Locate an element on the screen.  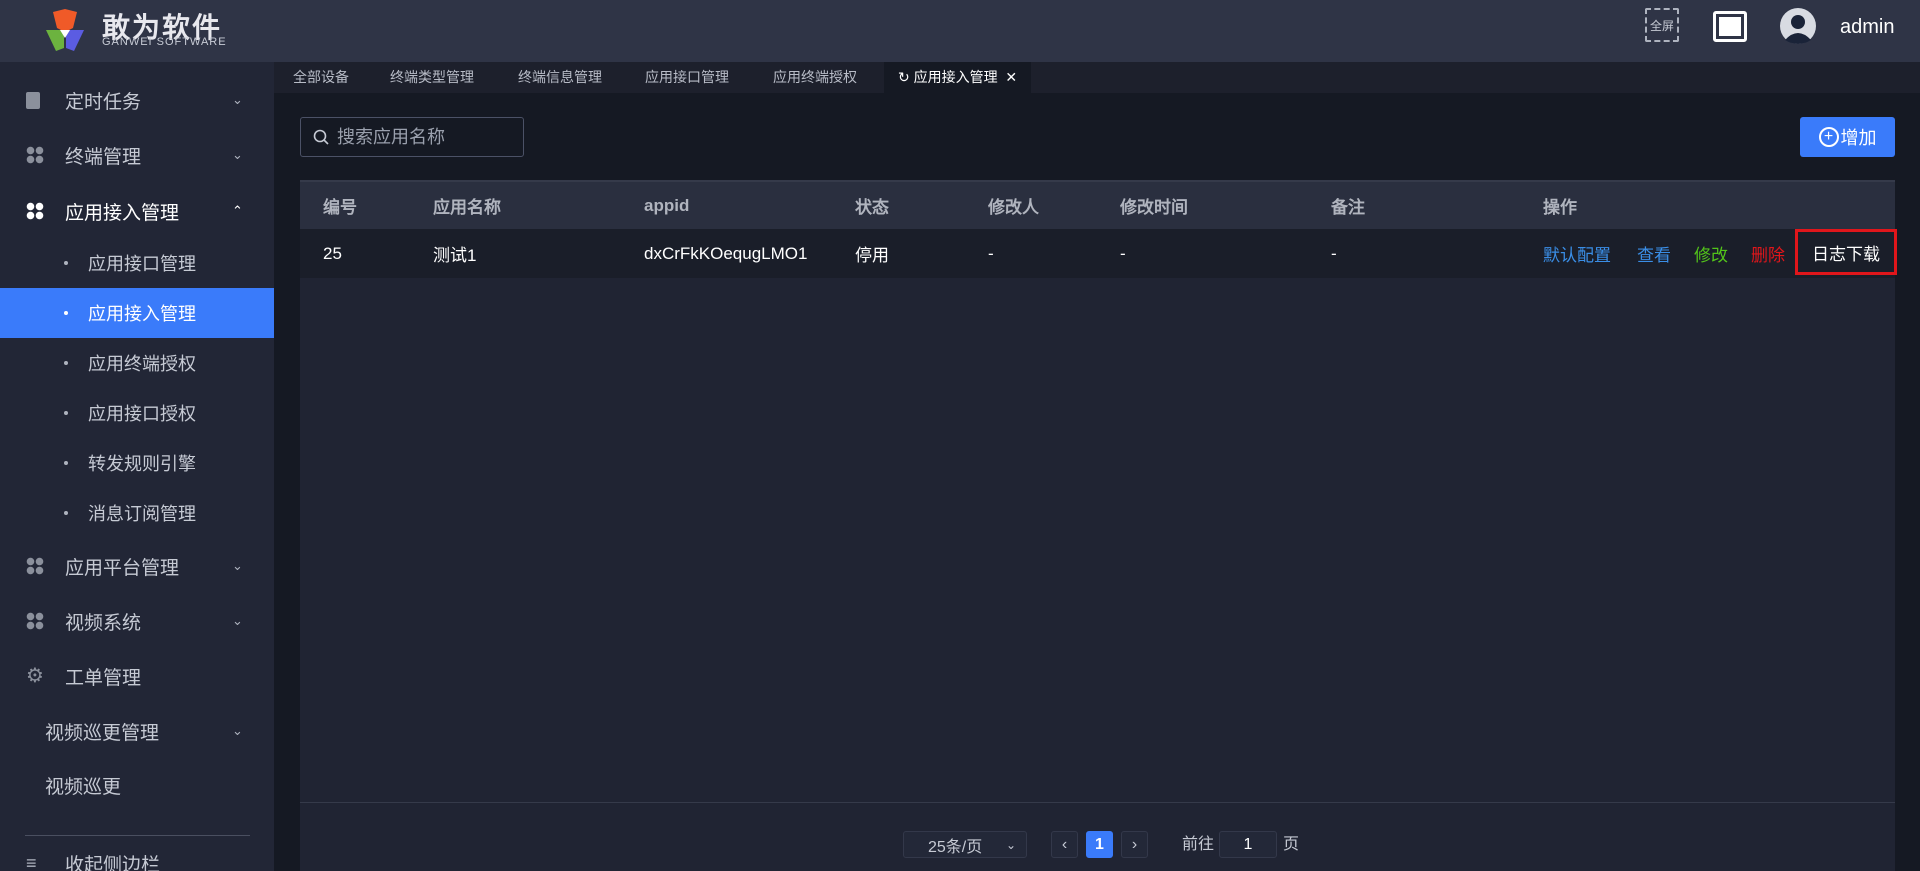
sidebar-item-video-system: 视频系统 ⌄ is located at coordinates (137, 621).